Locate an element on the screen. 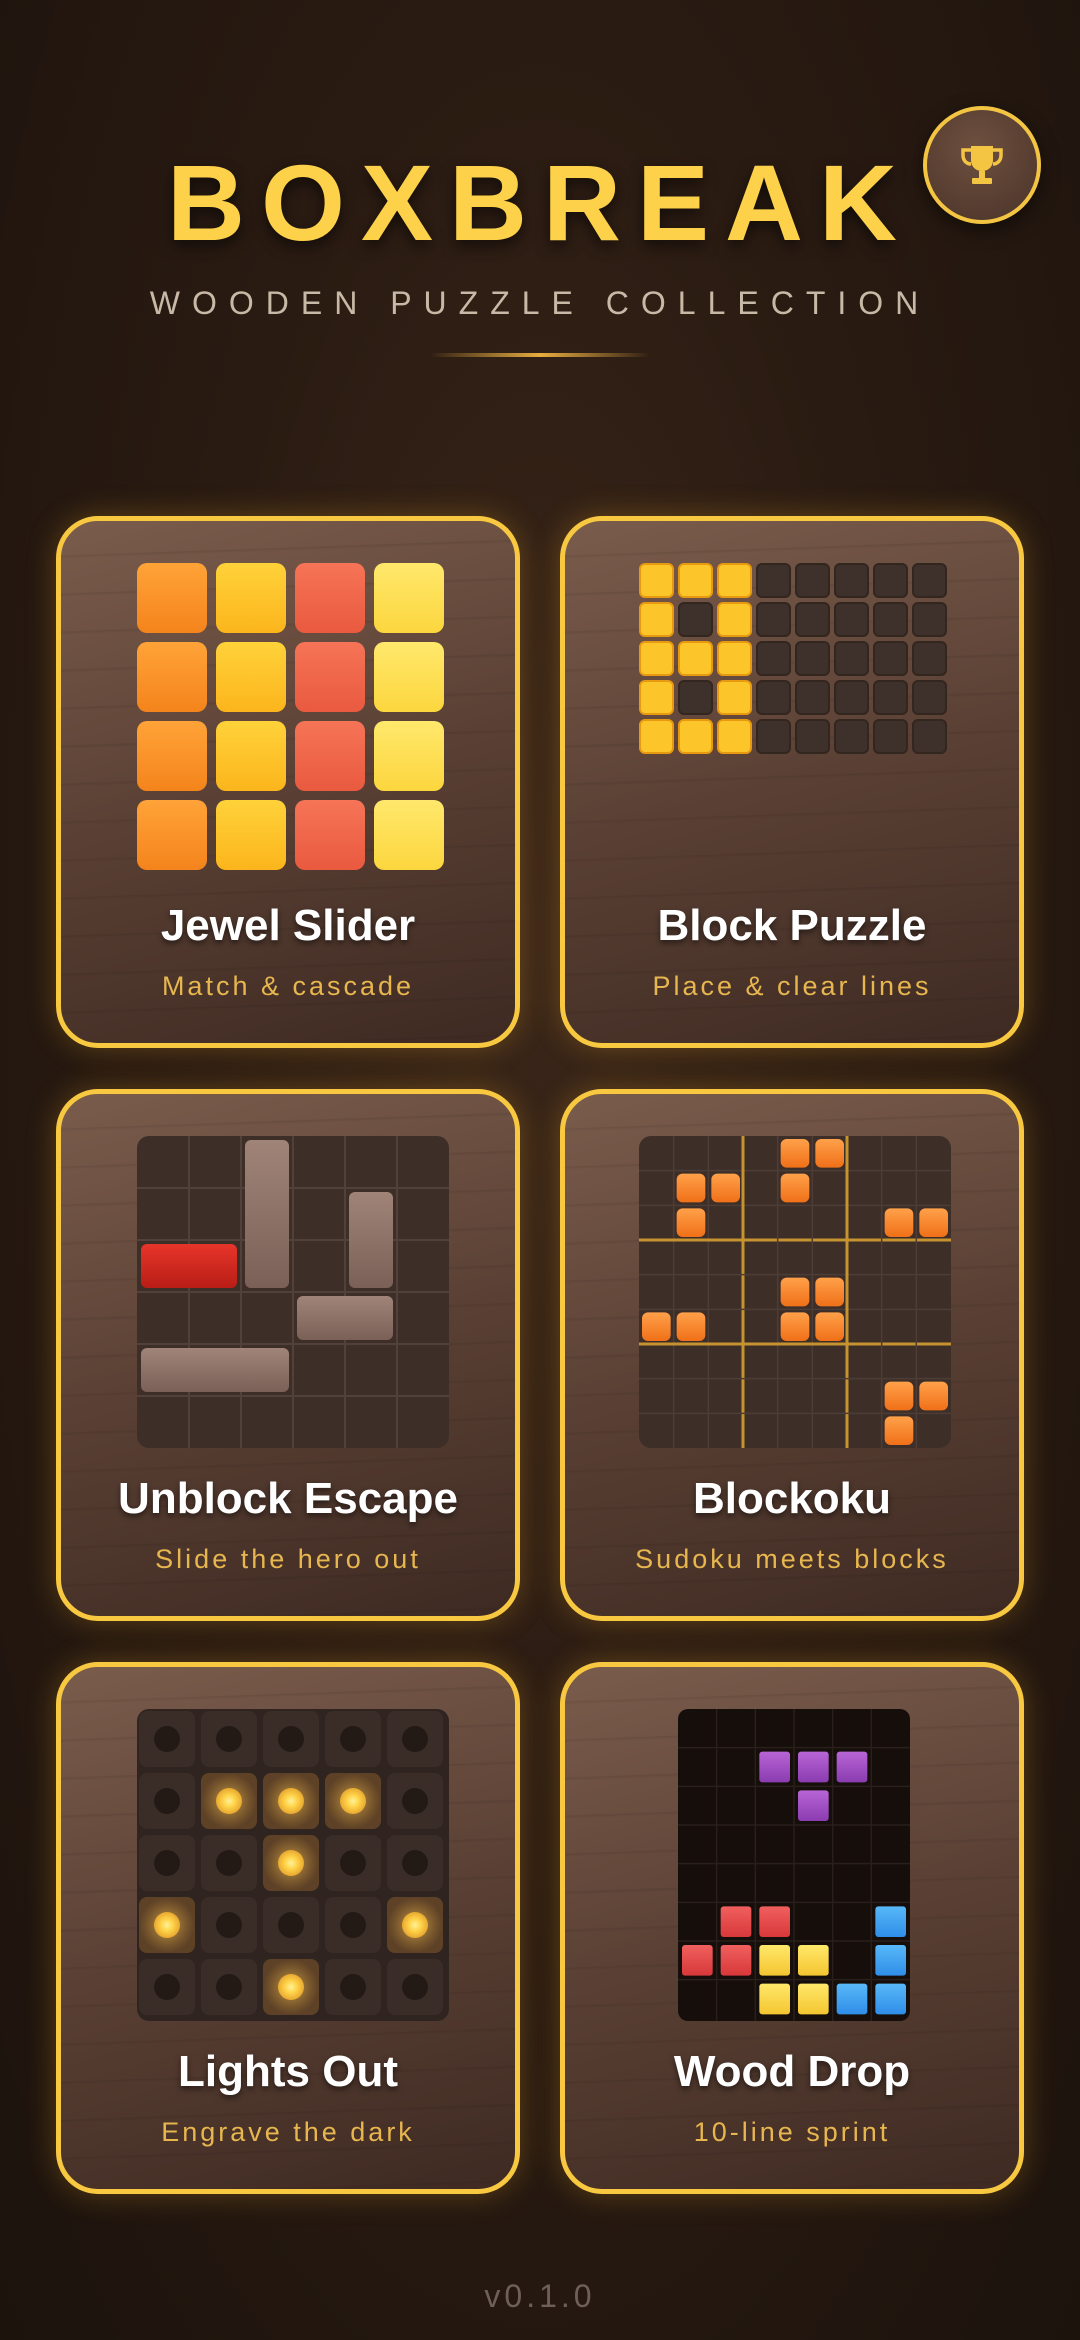 Image resolution: width=1080 pixels, height=2340 pixels. jewel-slider-preview is located at coordinates (290, 716).